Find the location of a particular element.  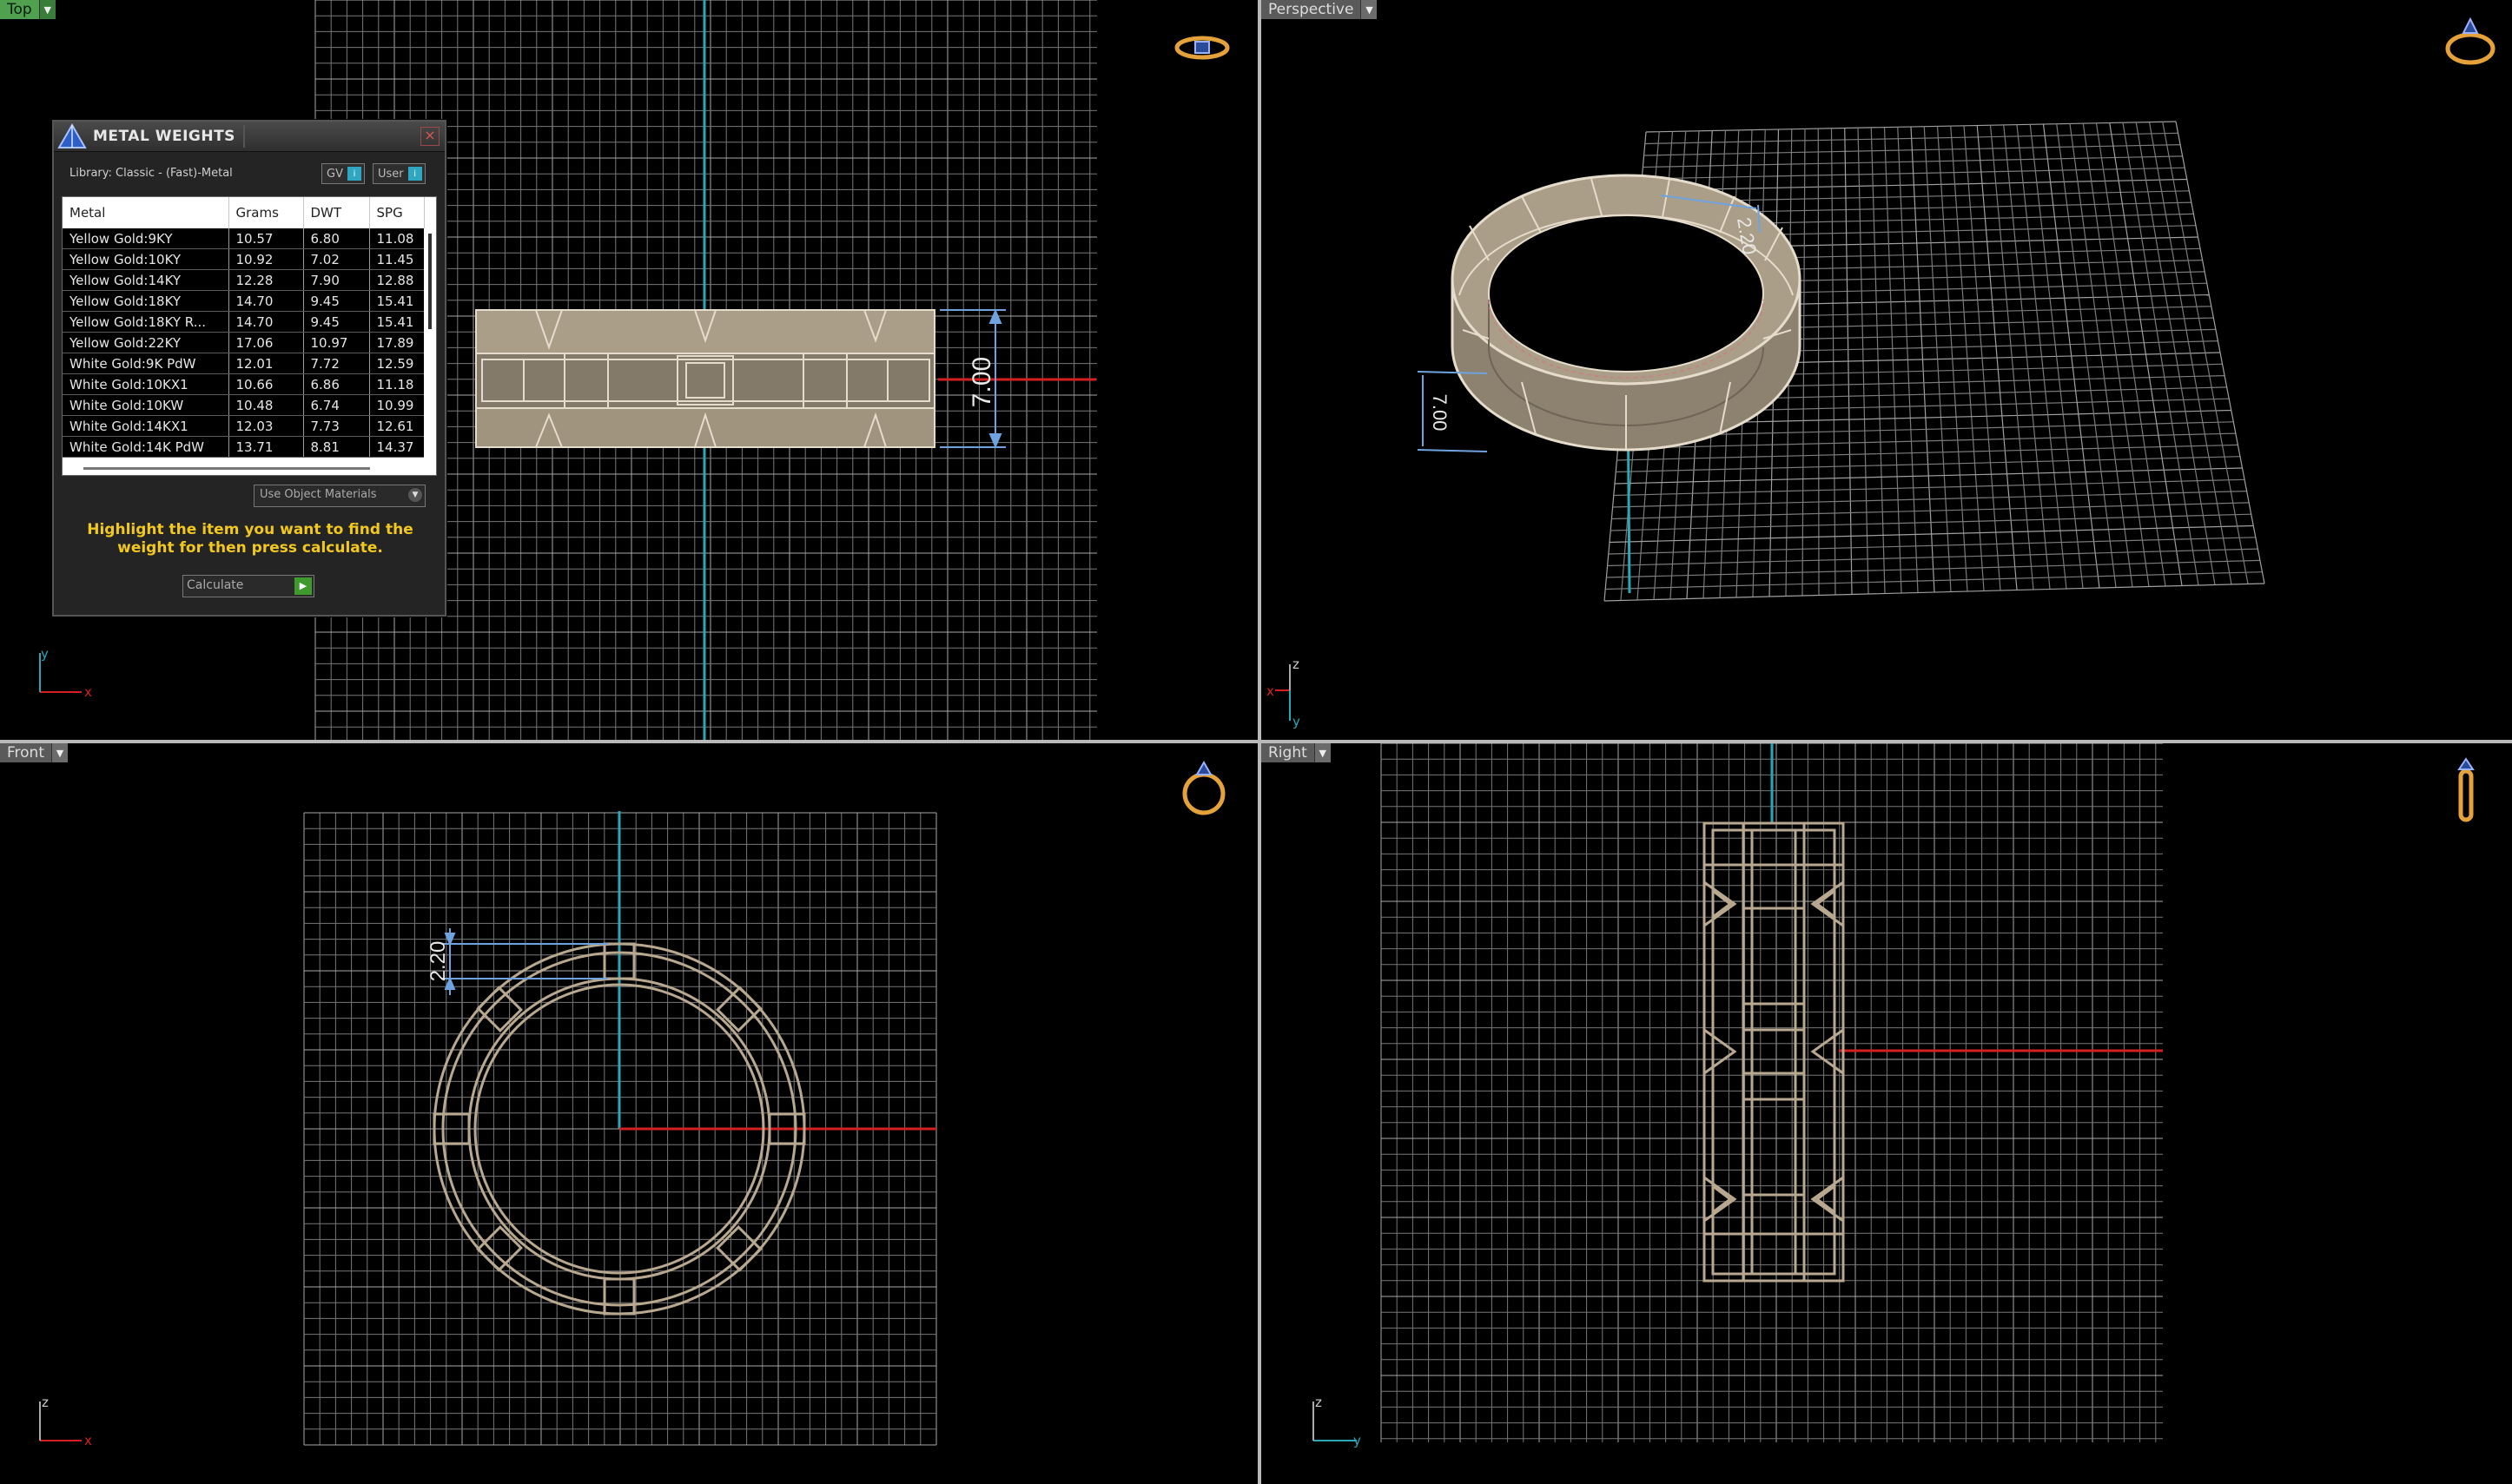

ring-model-top is located at coordinates (705, 378).